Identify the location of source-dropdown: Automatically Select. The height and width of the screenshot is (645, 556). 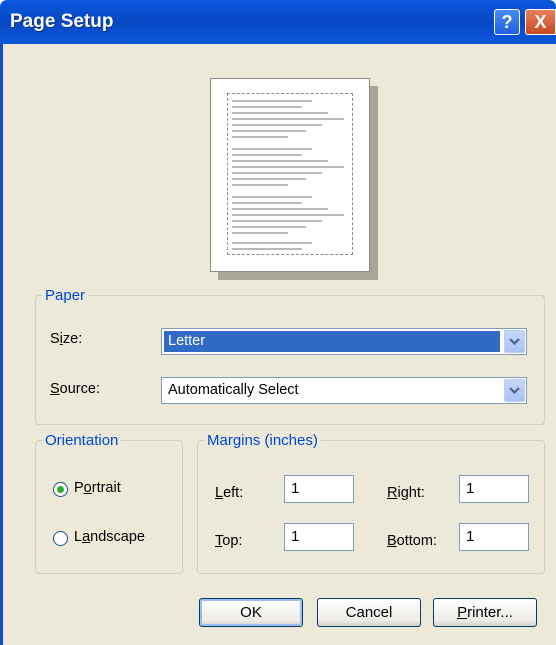
(344, 390).